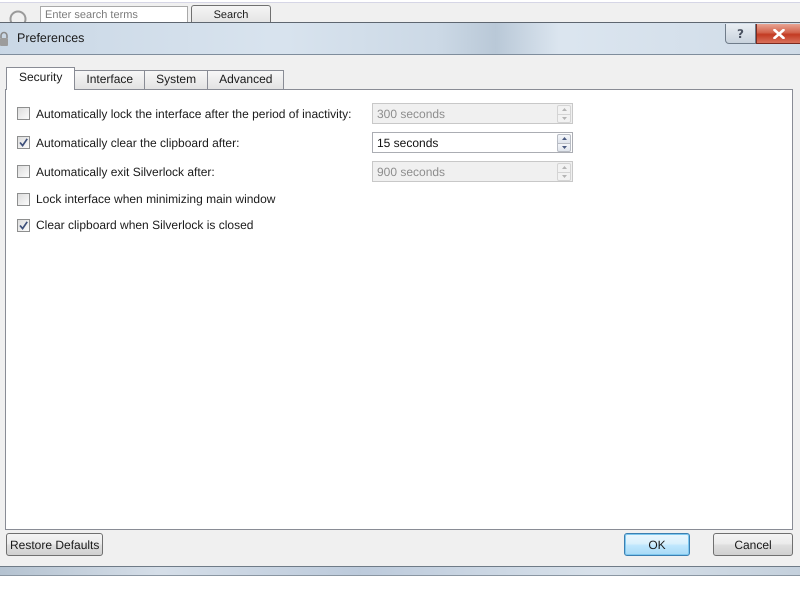 This screenshot has width=800, height=600. I want to click on padlock-icon, so click(4, 38).